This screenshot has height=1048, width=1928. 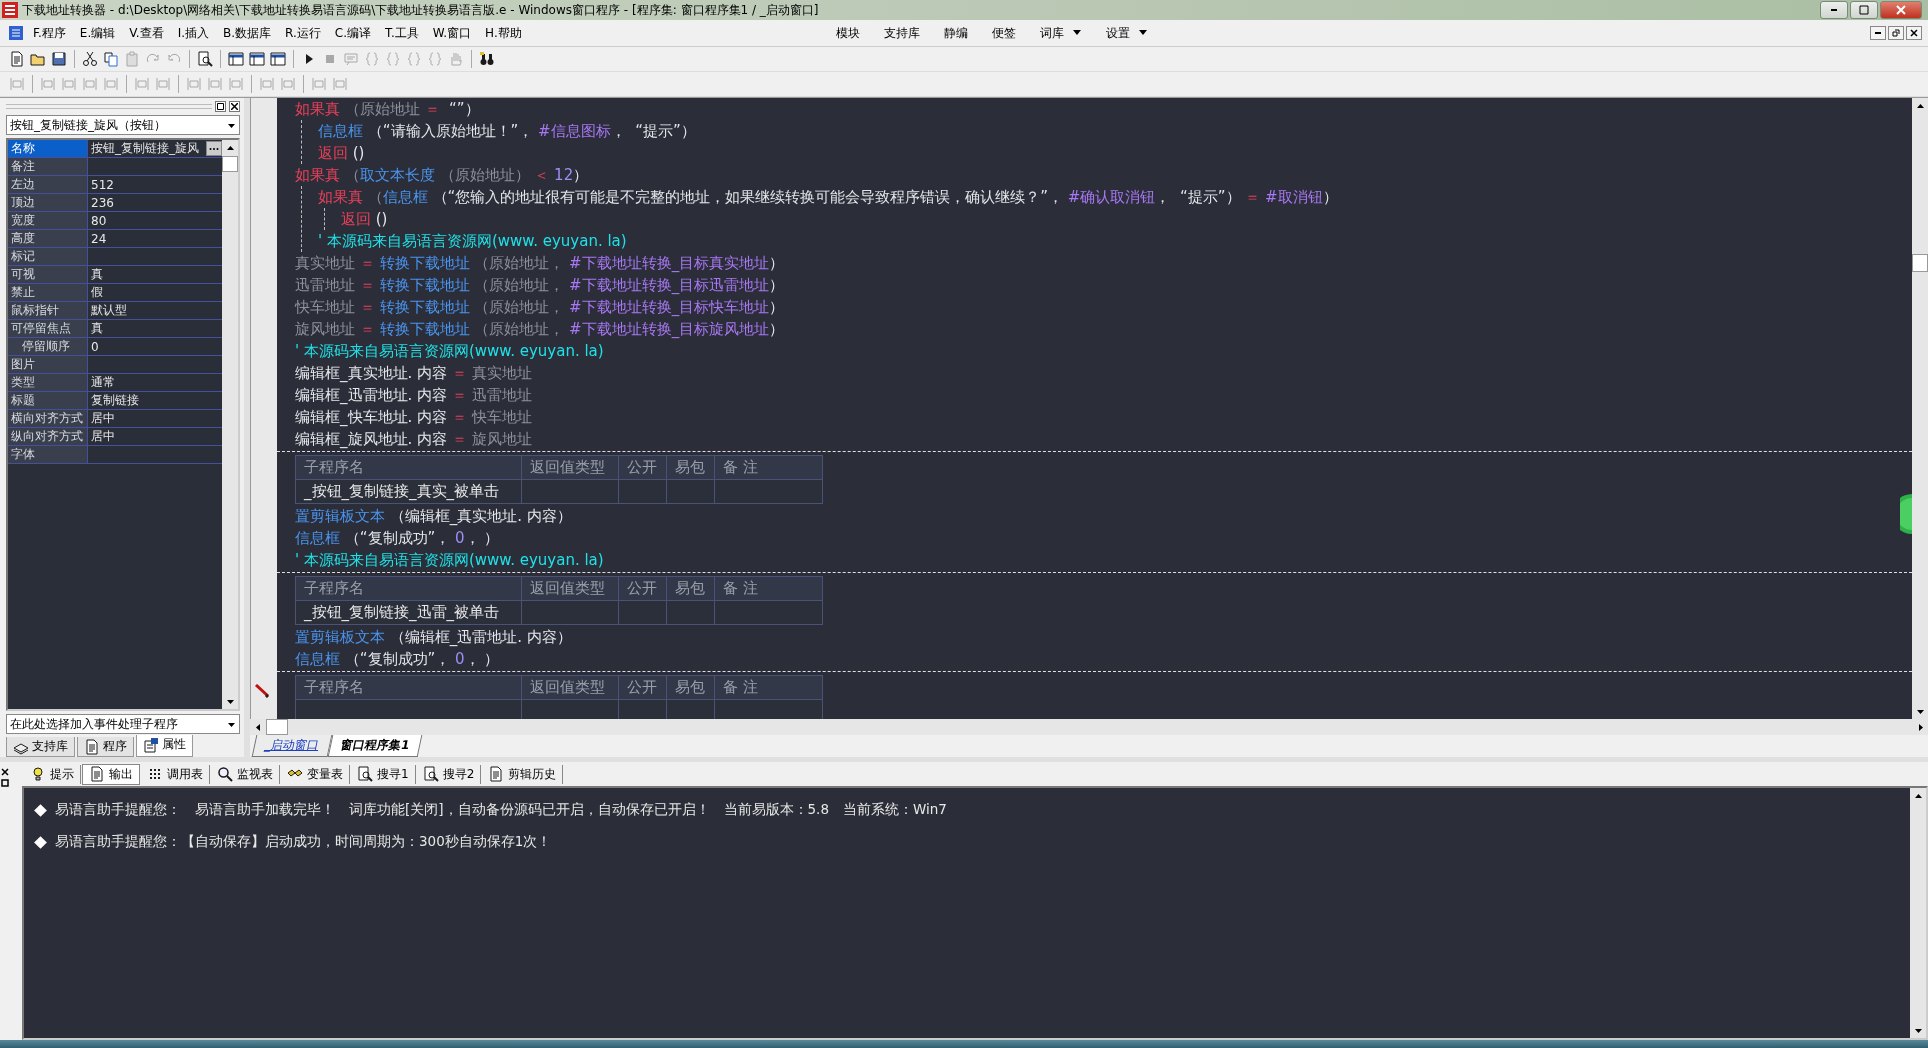 What do you see at coordinates (1864, 10) in the screenshot?
I see `maximize-button` at bounding box center [1864, 10].